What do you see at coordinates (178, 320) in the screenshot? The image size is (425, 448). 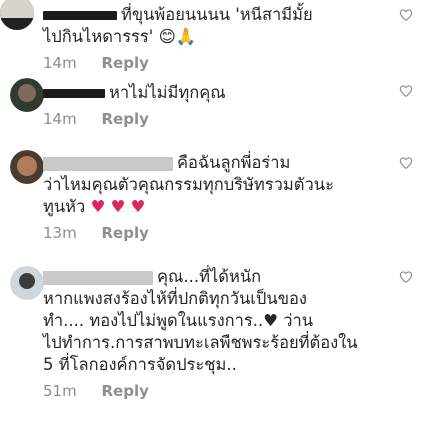 I see `comment-text-line: ทำ.... ทองไปไม่พูดในแรงการ..♥ ว่าน` at bounding box center [178, 320].